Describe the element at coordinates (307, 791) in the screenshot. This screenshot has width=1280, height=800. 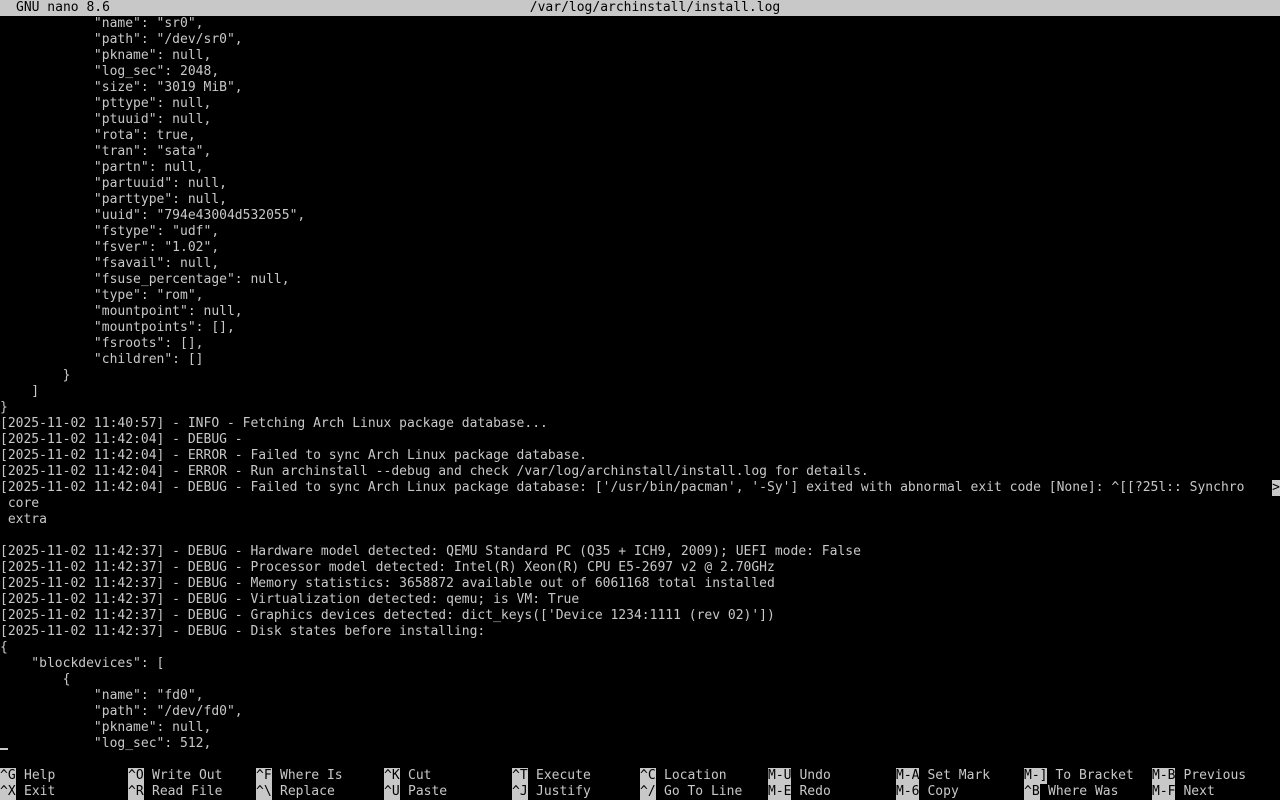
I see `shortcut-label: Replace` at that location.